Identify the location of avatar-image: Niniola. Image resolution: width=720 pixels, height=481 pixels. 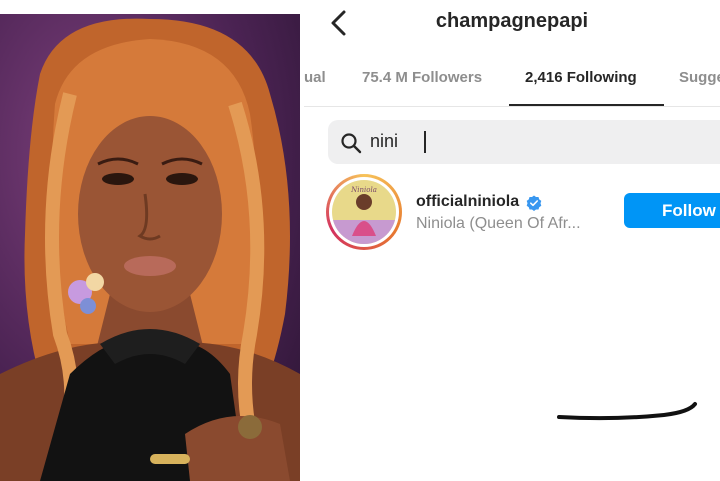
(364, 212).